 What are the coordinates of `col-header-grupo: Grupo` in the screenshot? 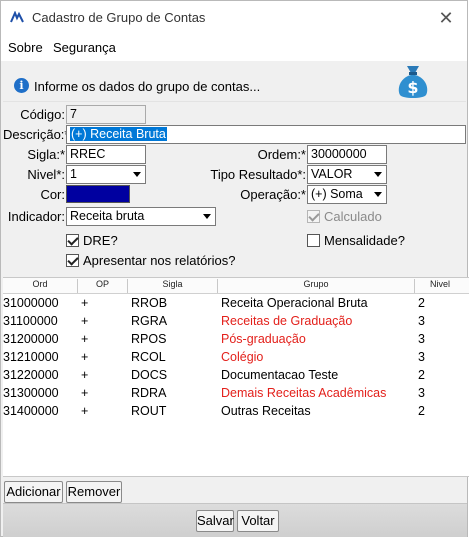 It's located at (316, 286).